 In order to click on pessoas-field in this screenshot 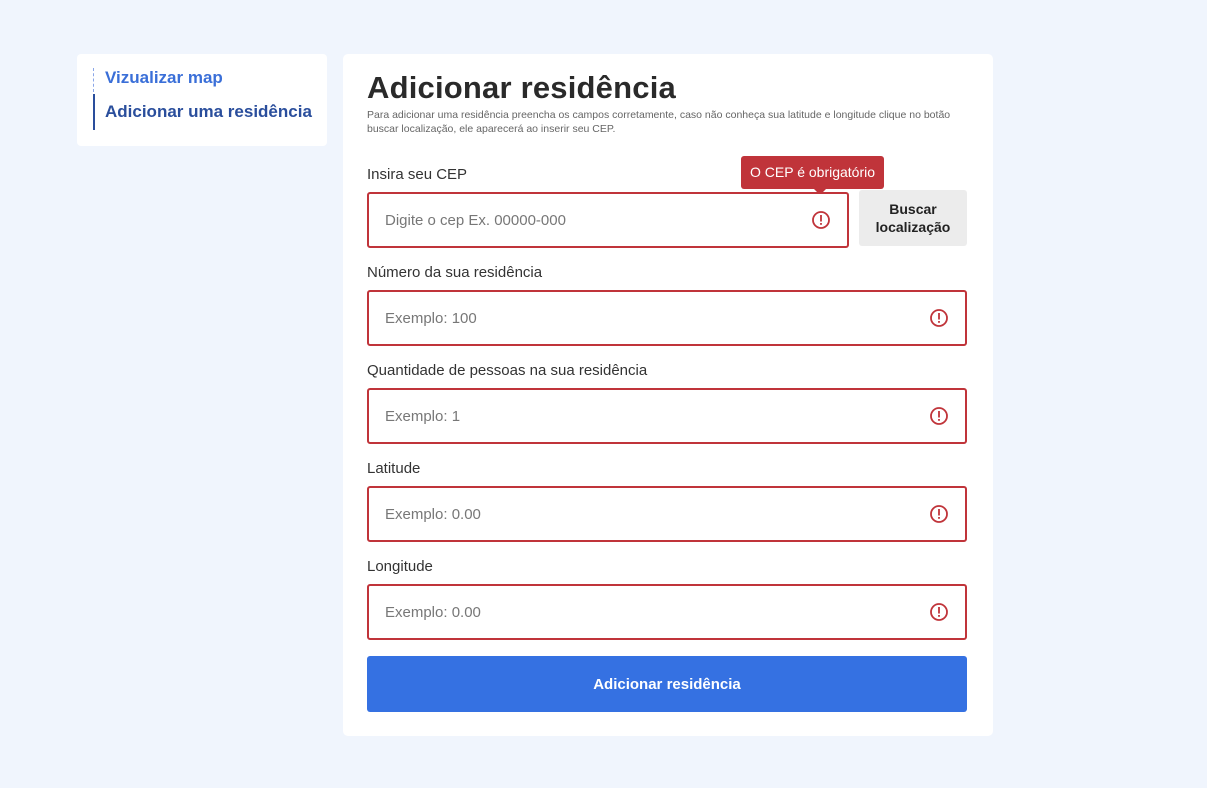, I will do `click(667, 416)`.